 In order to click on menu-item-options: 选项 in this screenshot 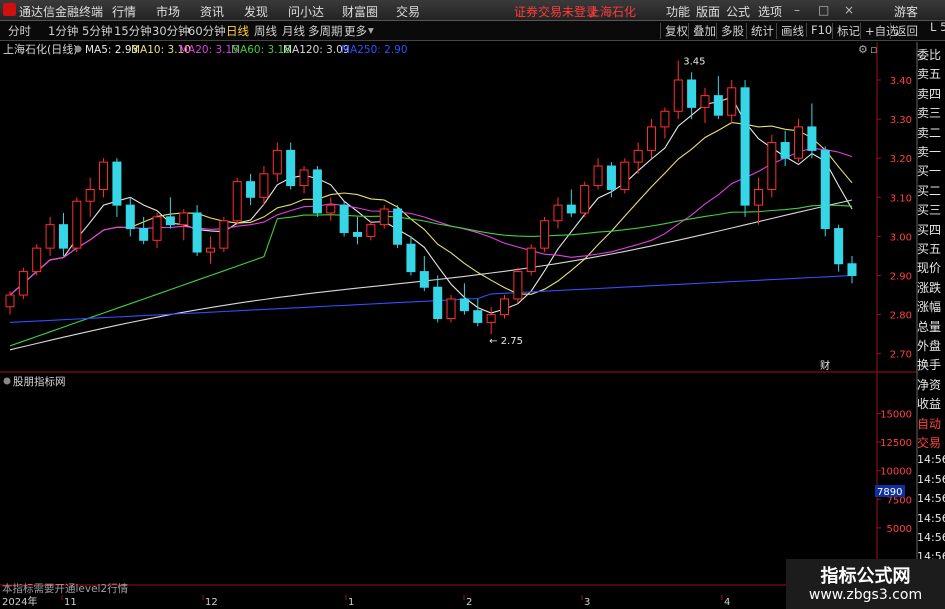, I will do `click(770, 11)`.